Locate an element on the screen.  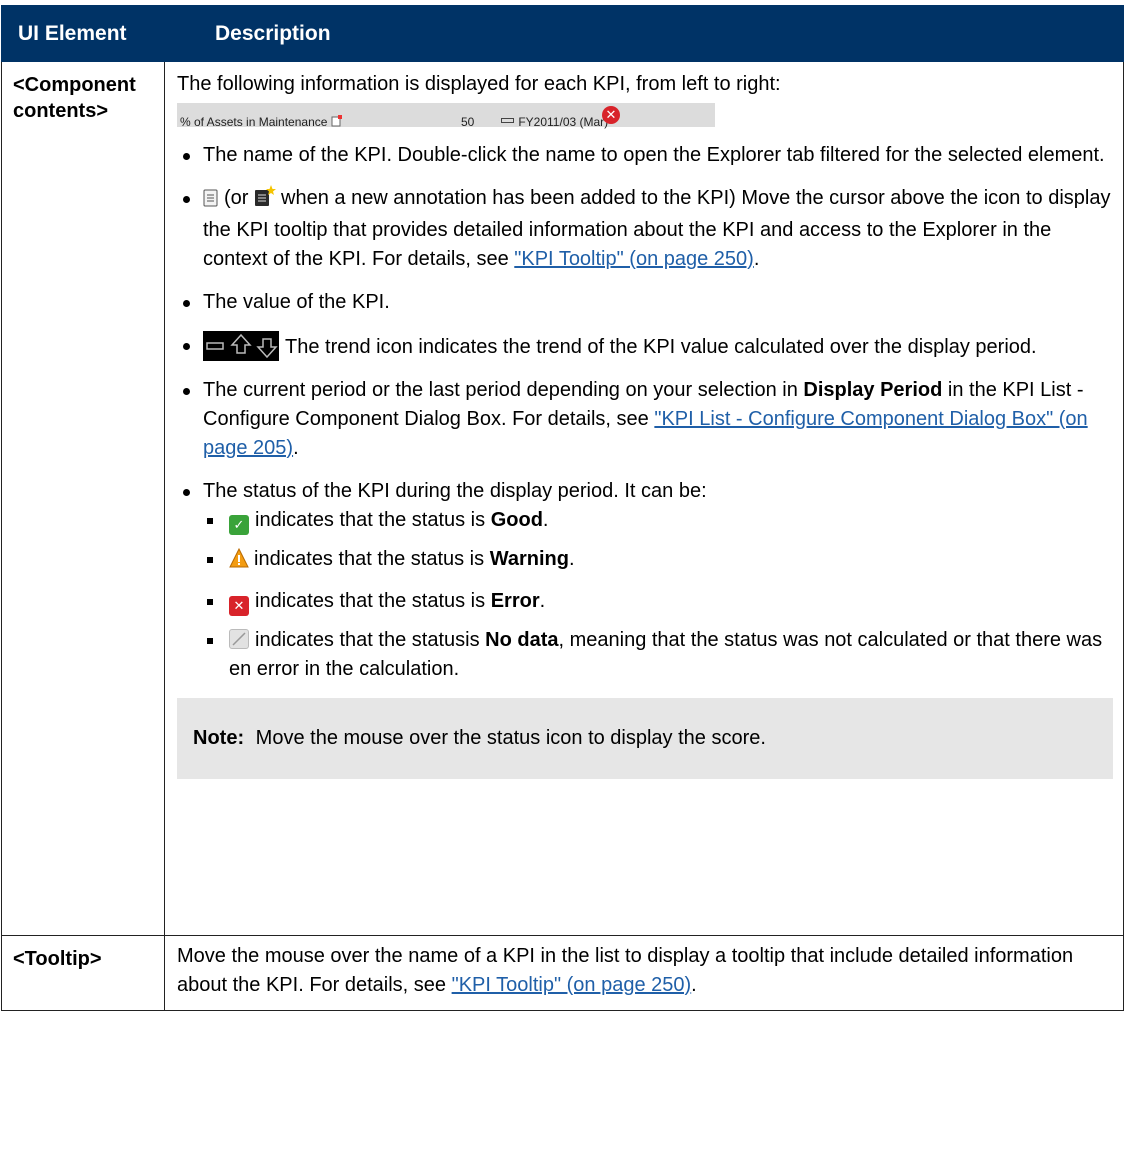
status-good: ✓ indicates that the status is Good. is located at coordinates (658, 520).